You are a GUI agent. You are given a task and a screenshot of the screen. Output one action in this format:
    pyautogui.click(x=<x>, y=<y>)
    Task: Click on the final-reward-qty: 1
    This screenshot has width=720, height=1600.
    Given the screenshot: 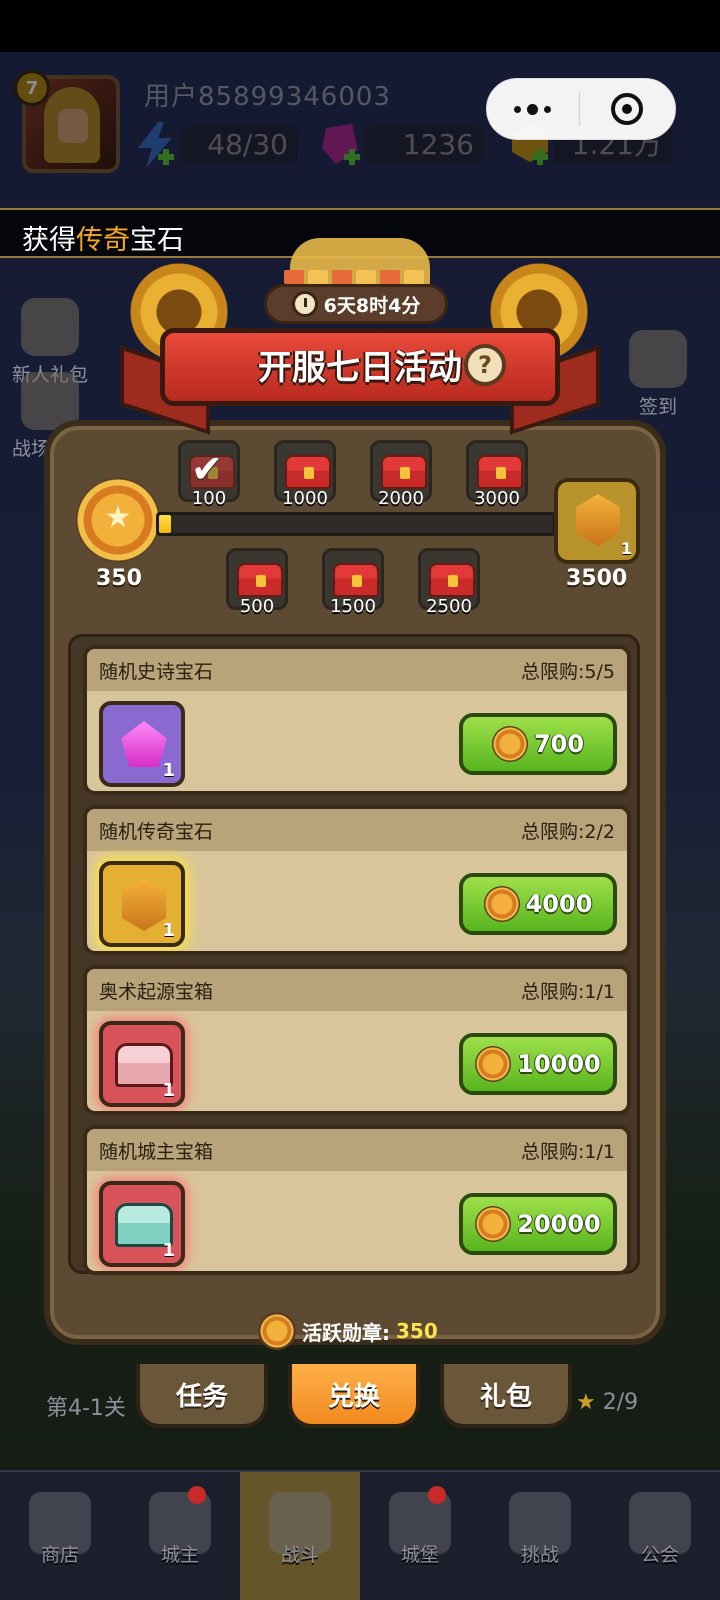 What is the action you would take?
    pyautogui.click(x=626, y=548)
    